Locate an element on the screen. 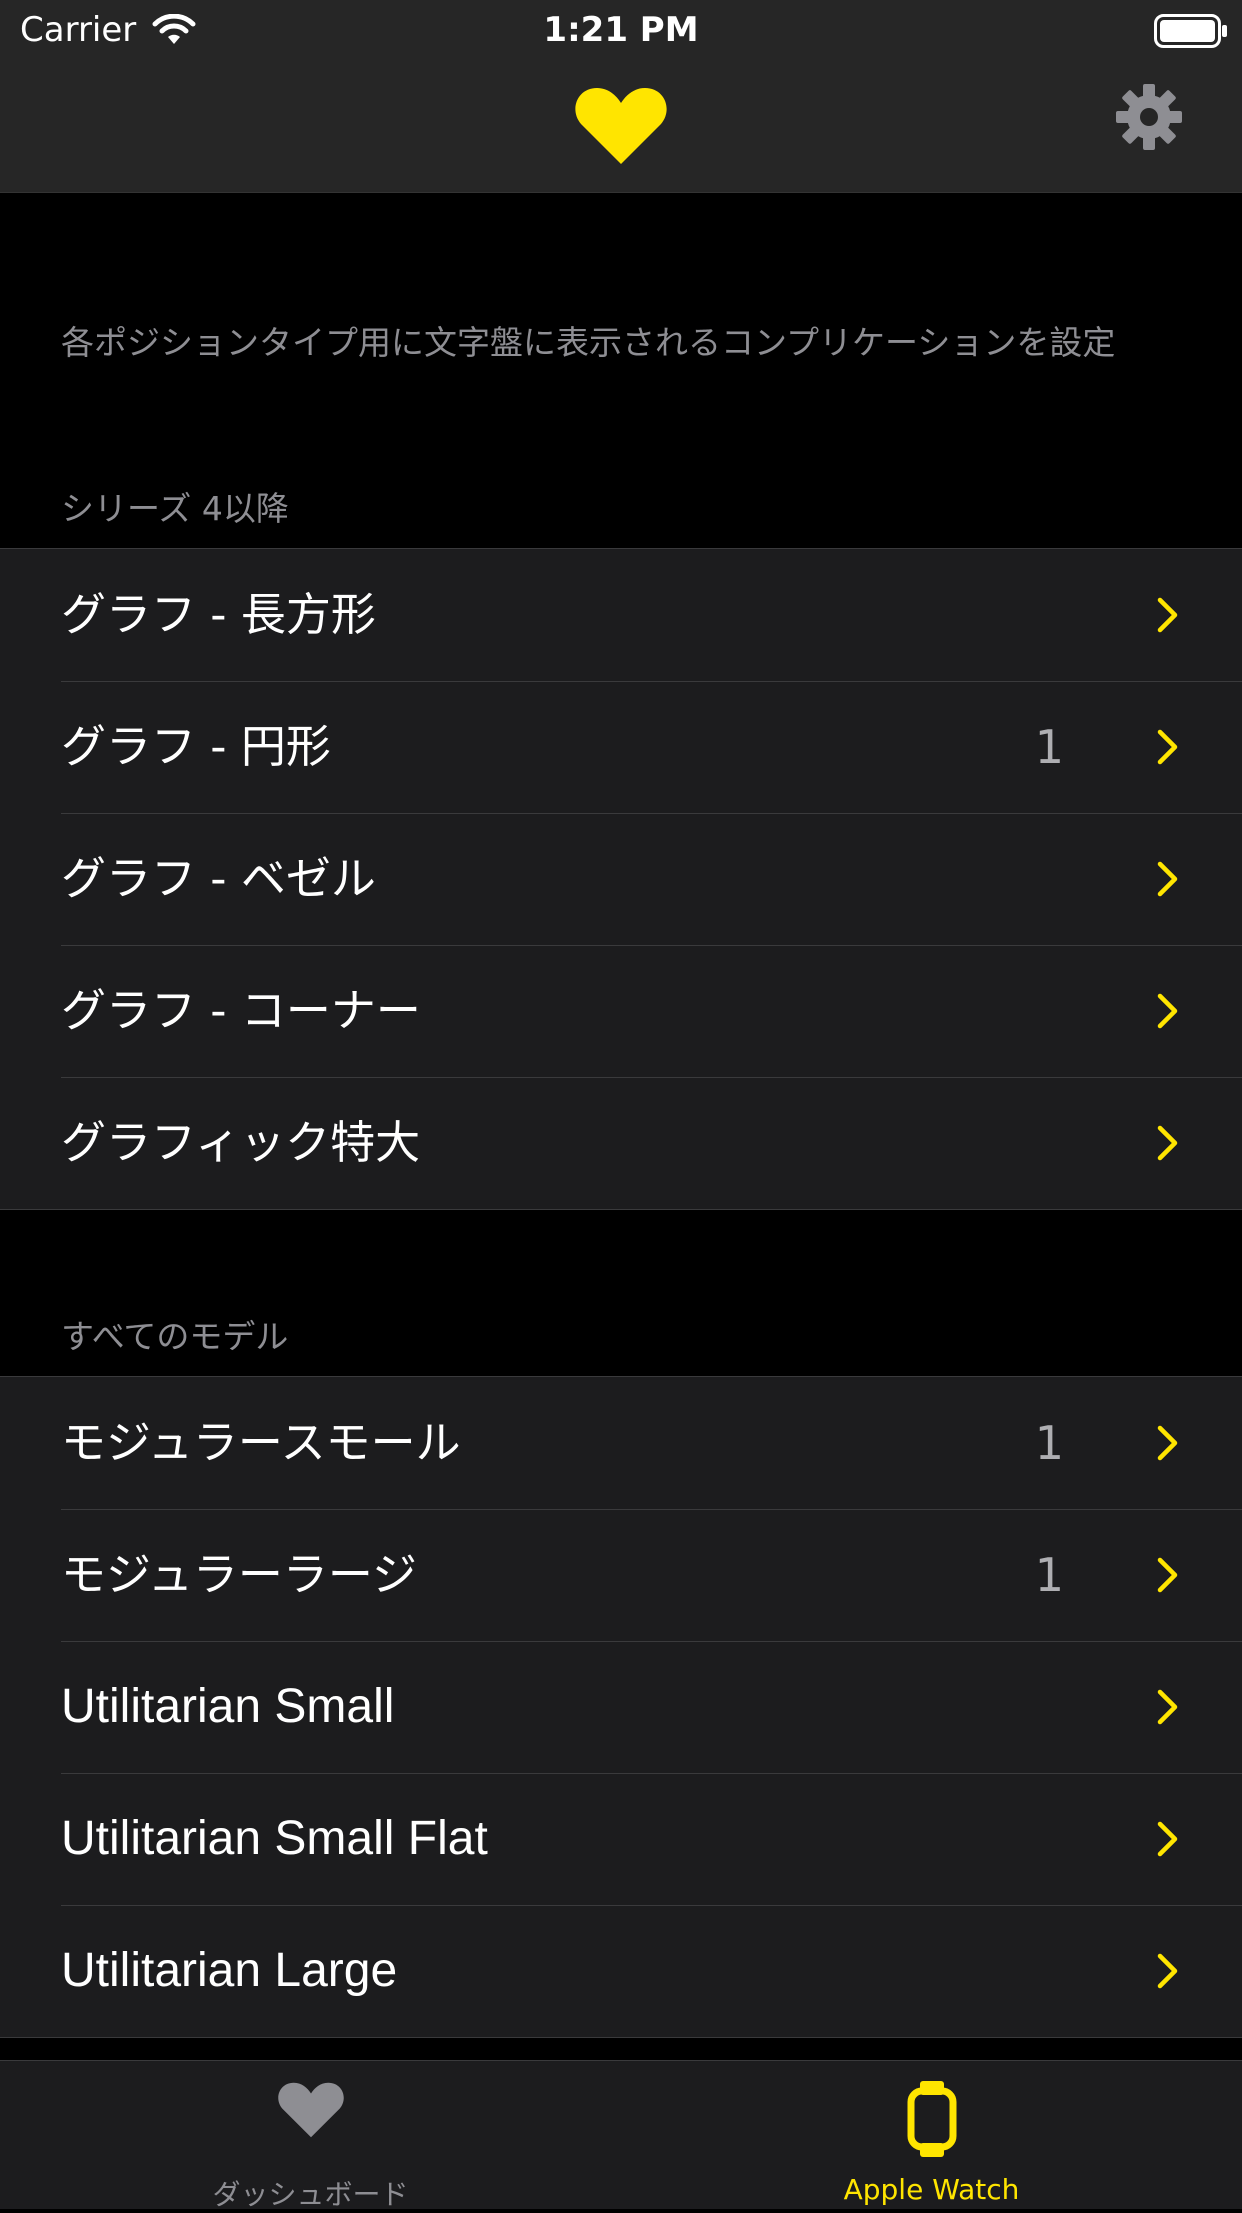 Image resolution: width=1242 pixels, height=2213 pixels. gear-icon is located at coordinates (1149, 119).